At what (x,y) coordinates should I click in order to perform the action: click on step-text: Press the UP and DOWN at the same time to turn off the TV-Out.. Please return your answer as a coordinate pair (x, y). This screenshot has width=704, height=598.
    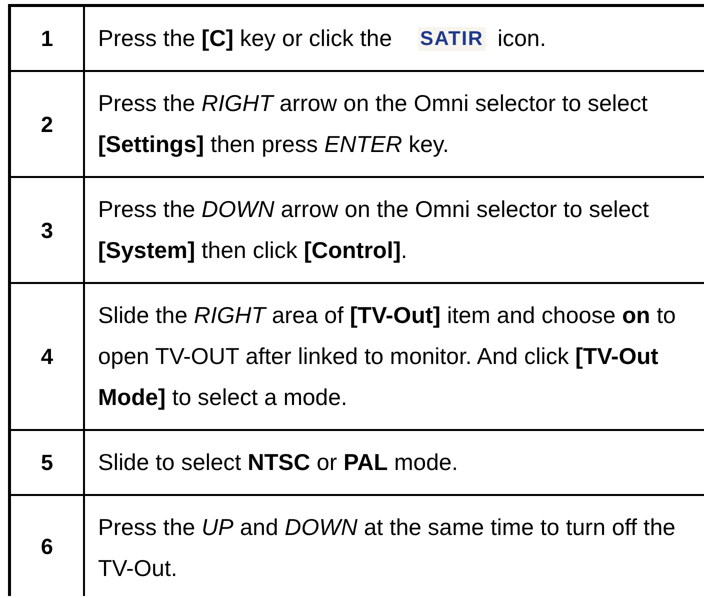
    Looking at the image, I should click on (387, 548).